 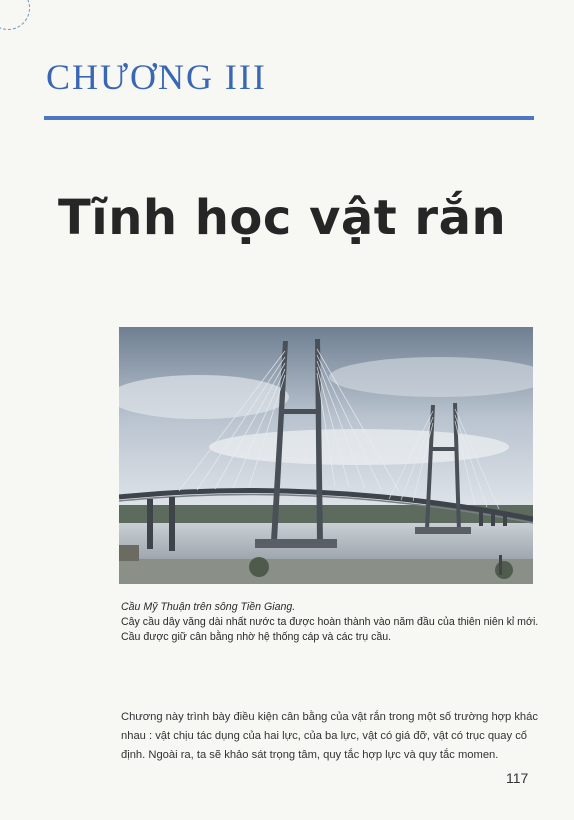 I want to click on library-stamp, so click(x=15, y=15).